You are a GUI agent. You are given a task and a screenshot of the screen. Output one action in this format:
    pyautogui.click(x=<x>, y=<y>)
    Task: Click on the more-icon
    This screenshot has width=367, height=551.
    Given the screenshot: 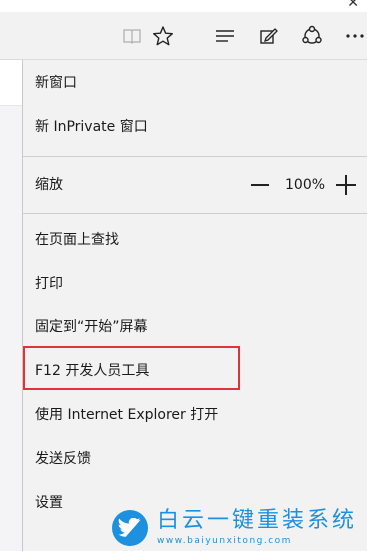 What is the action you would take?
    pyautogui.click(x=355, y=36)
    